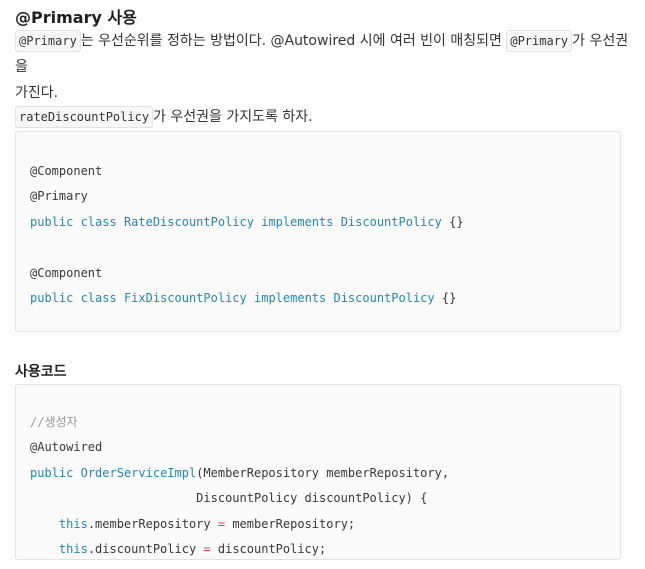 The width and height of the screenshot is (645, 569). What do you see at coordinates (322, 117) in the screenshot?
I see `rate-policy-paragraph: rateDiscountPolicy 가 우선권을 가지도록 하자.` at bounding box center [322, 117].